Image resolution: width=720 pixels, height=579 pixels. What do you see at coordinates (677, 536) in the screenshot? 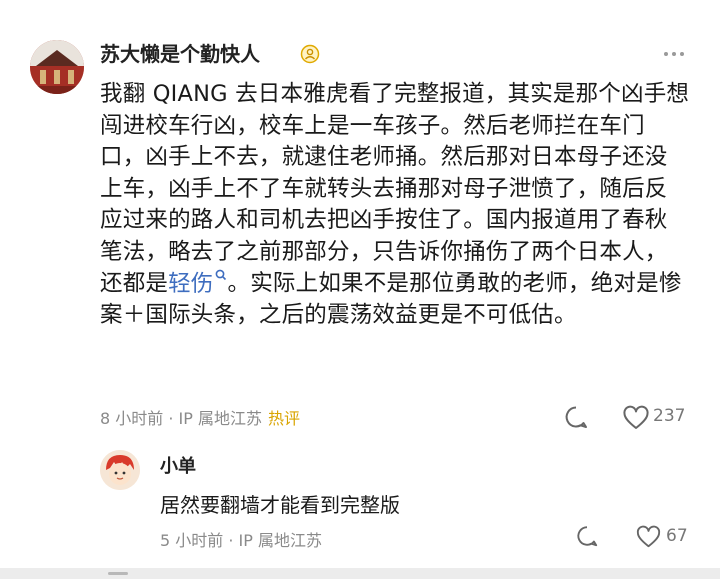
I see `reply-like-count: 67` at bounding box center [677, 536].